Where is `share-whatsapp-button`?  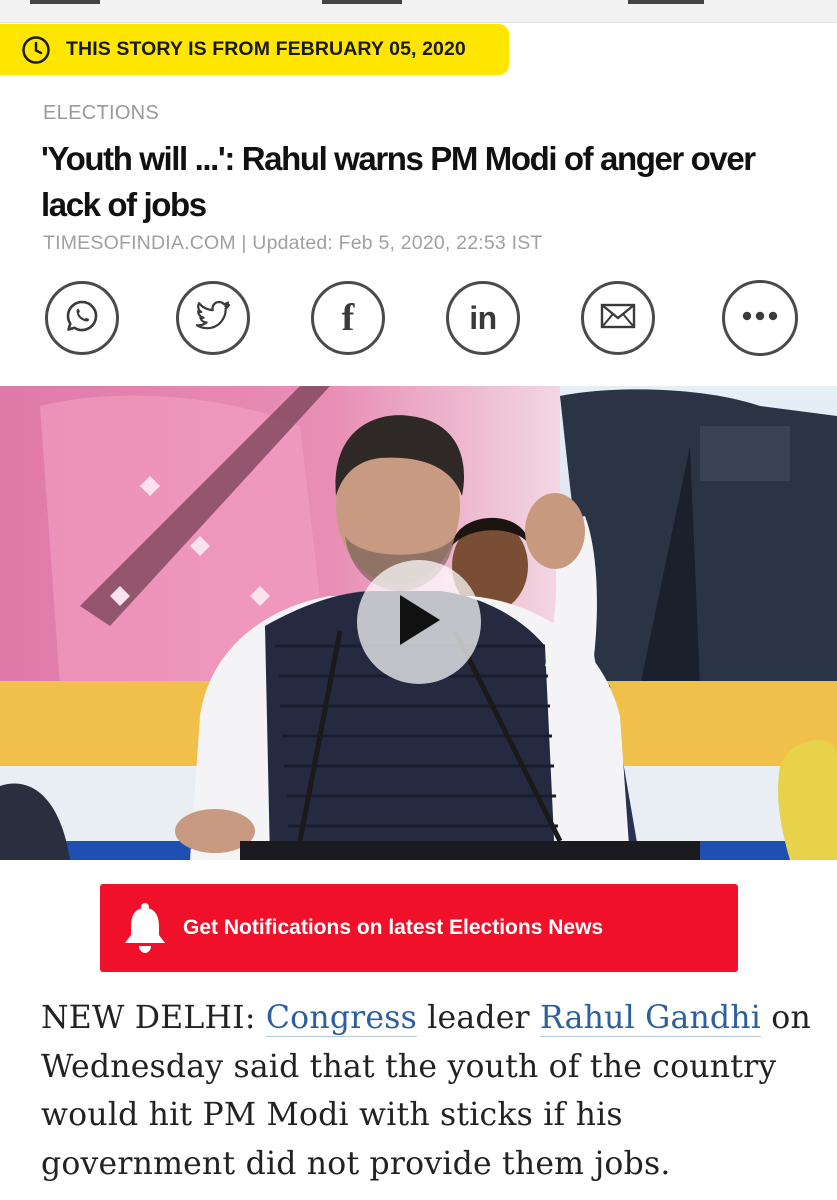
share-whatsapp-button is located at coordinates (82, 318).